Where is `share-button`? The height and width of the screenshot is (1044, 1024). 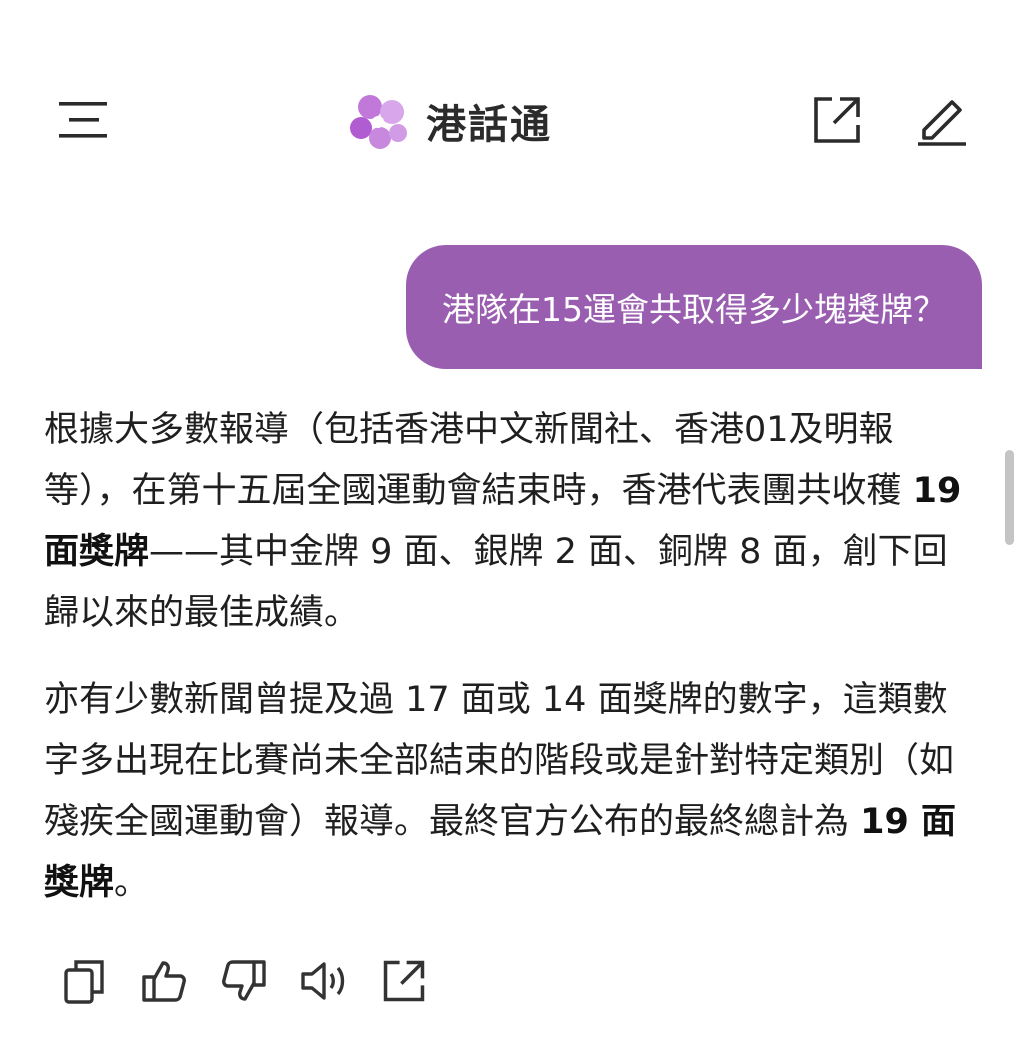 share-button is located at coordinates (837, 120).